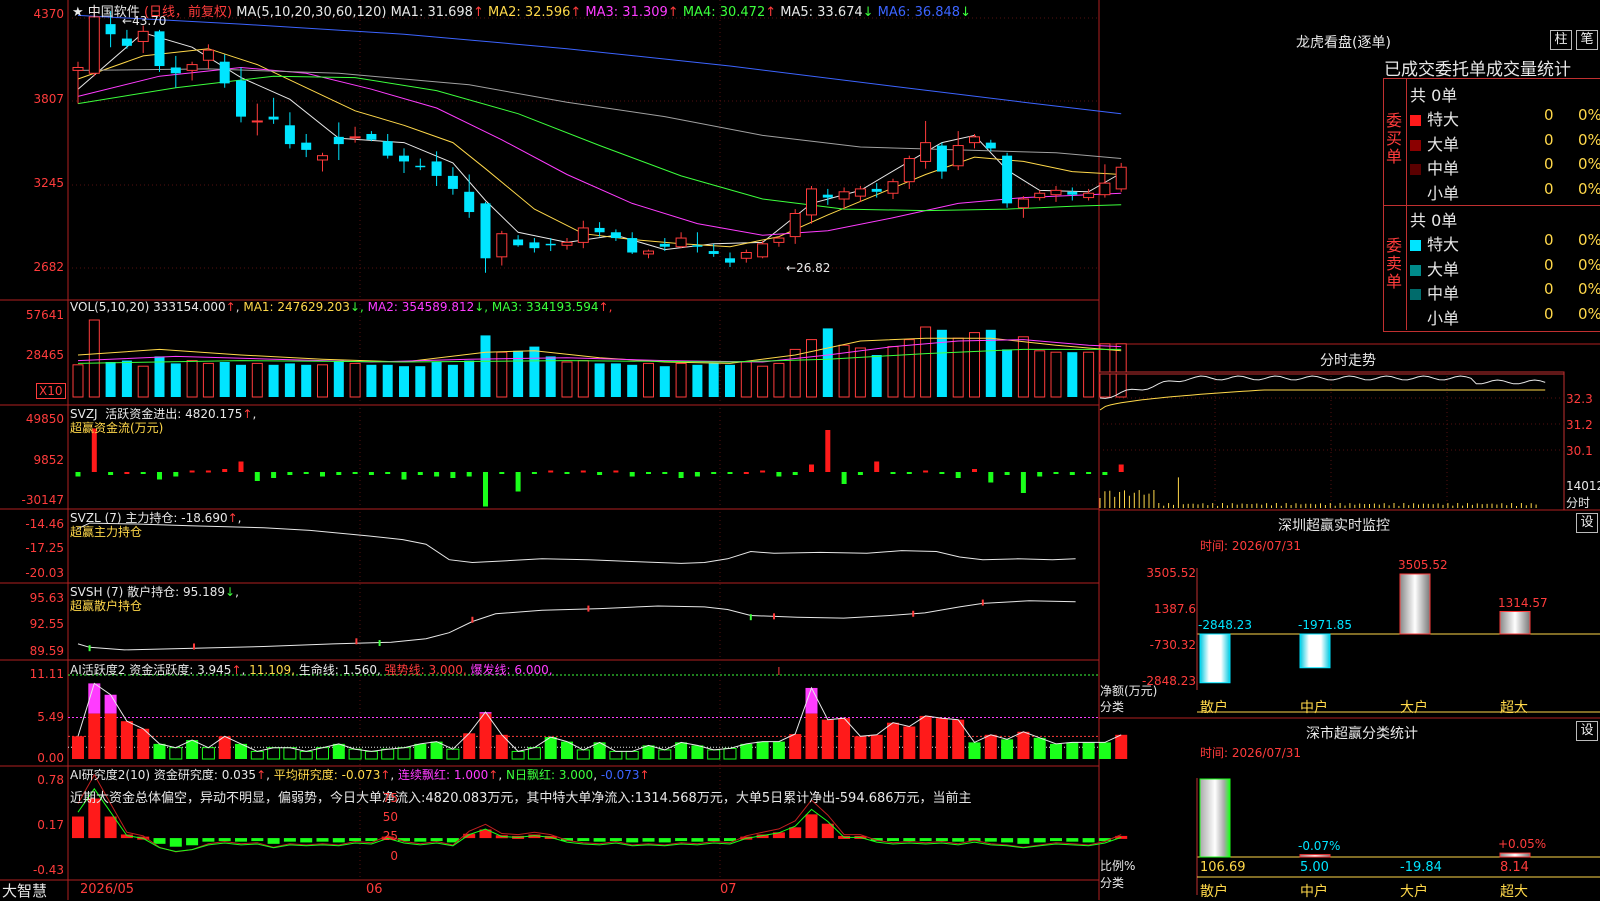 Image resolution: width=1600 pixels, height=901 pixels. I want to click on class-time: 时间: 2026/07/31, so click(1251, 753).